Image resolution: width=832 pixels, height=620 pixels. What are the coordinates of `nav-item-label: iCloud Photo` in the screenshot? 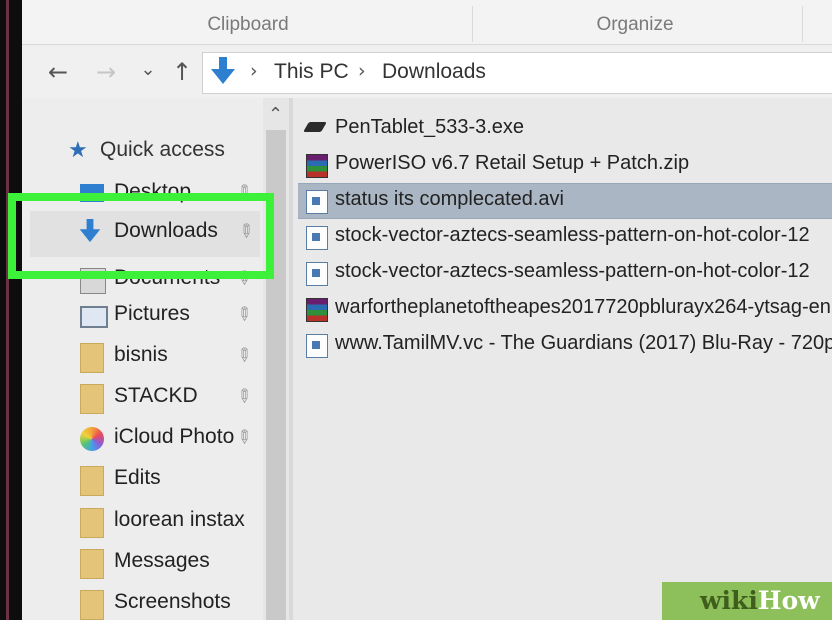 It's located at (174, 436).